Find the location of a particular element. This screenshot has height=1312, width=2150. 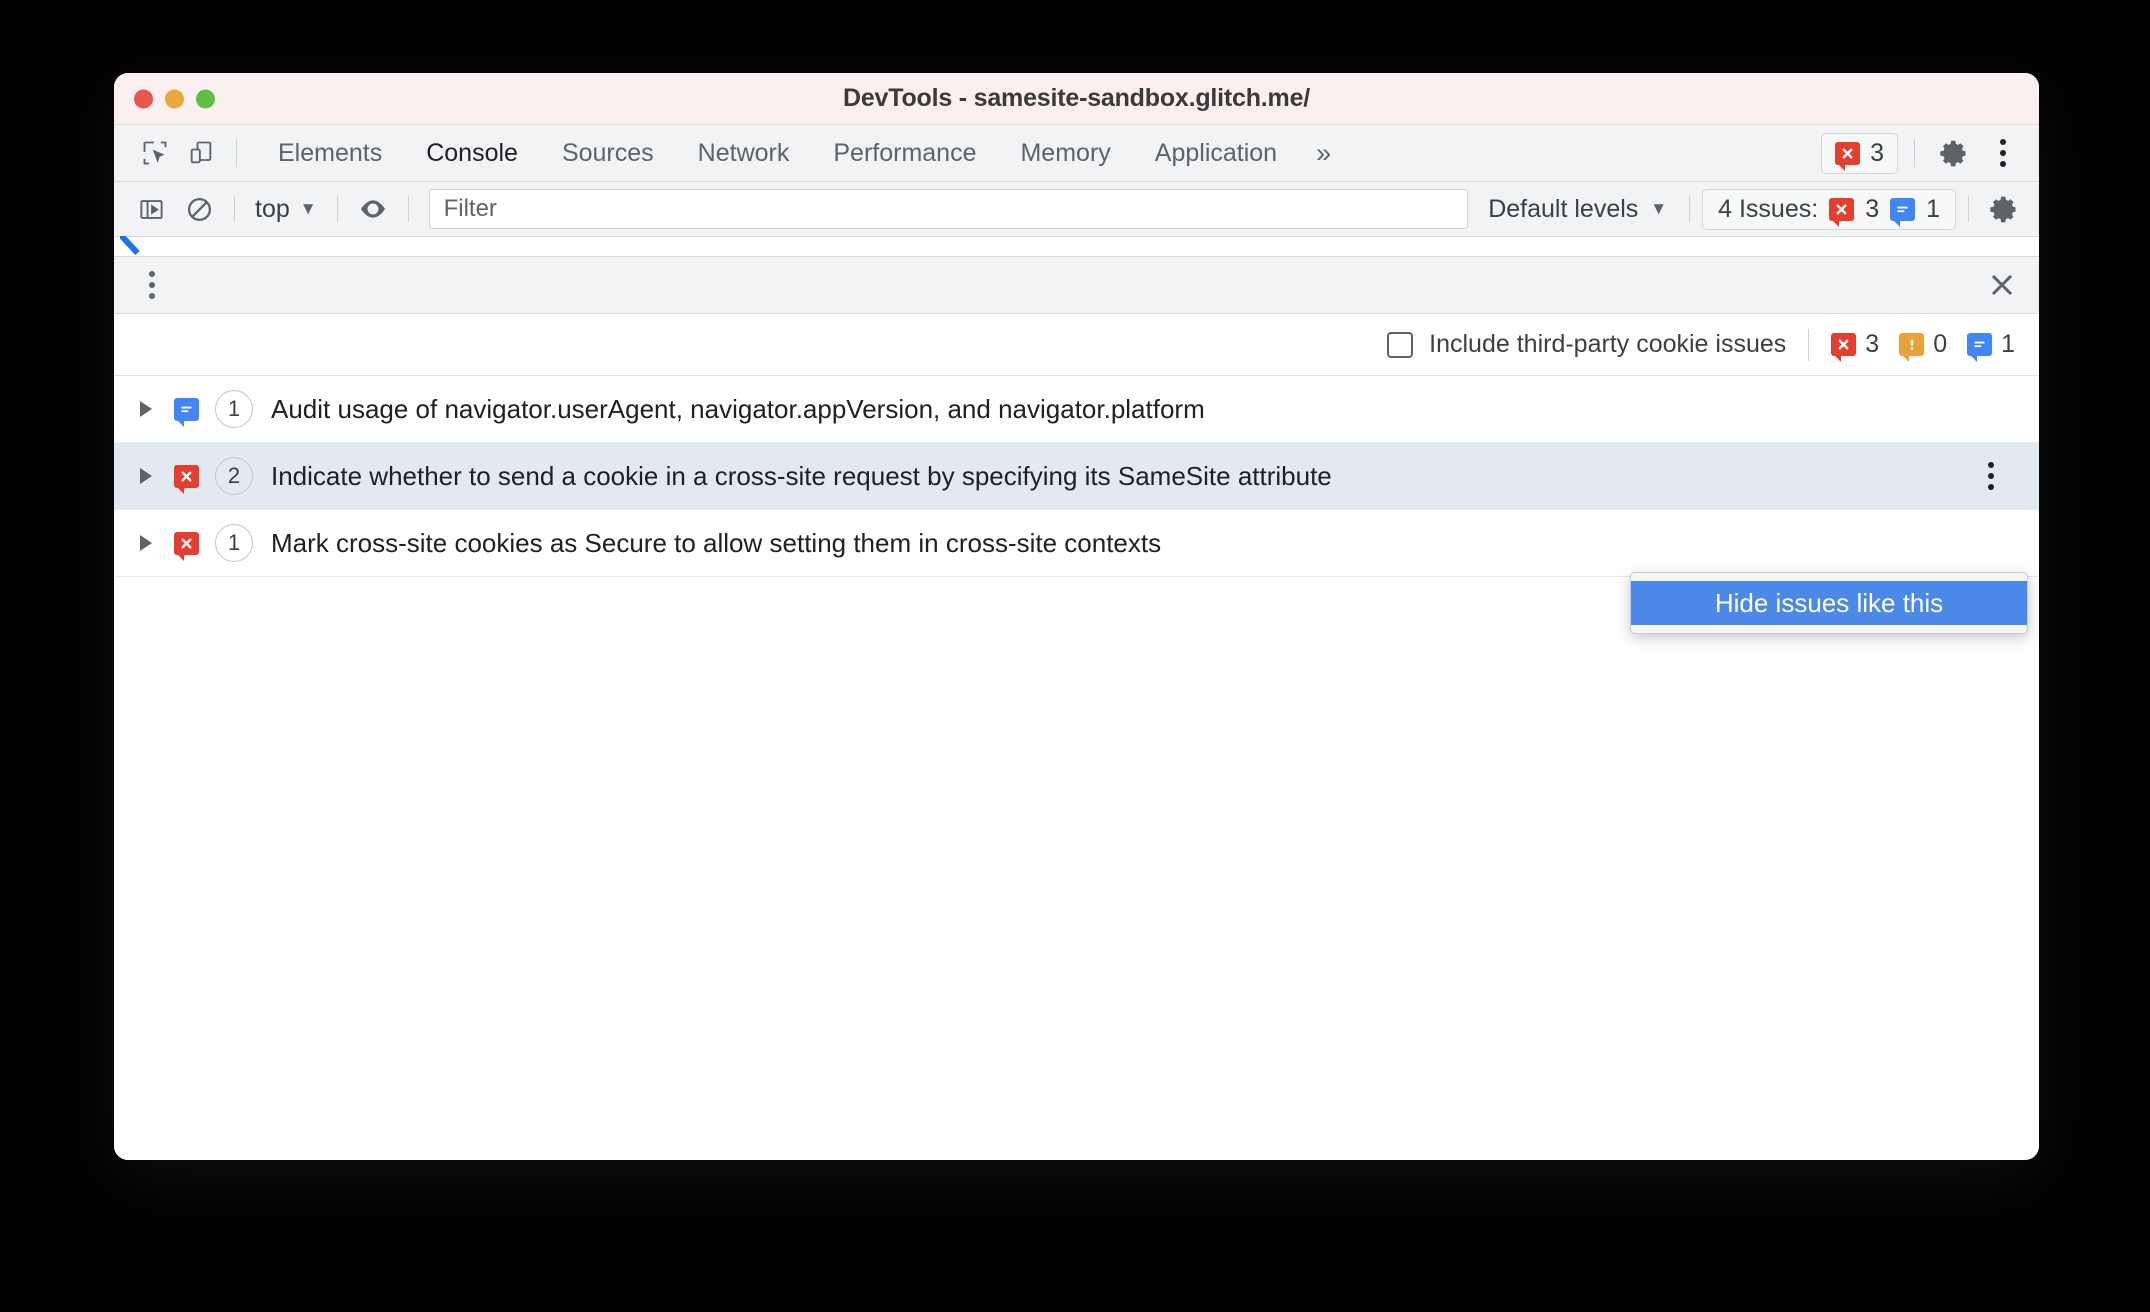

device-toolbar-icon is located at coordinates (201, 153).